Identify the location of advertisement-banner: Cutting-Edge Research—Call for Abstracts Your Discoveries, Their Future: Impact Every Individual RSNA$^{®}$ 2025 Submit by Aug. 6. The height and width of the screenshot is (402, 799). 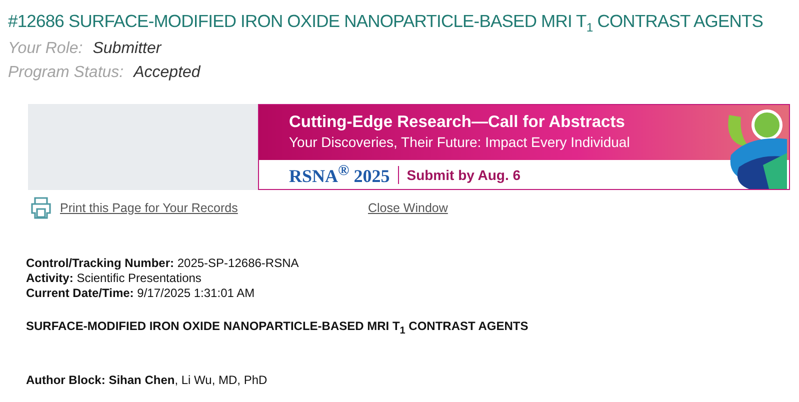
(524, 147).